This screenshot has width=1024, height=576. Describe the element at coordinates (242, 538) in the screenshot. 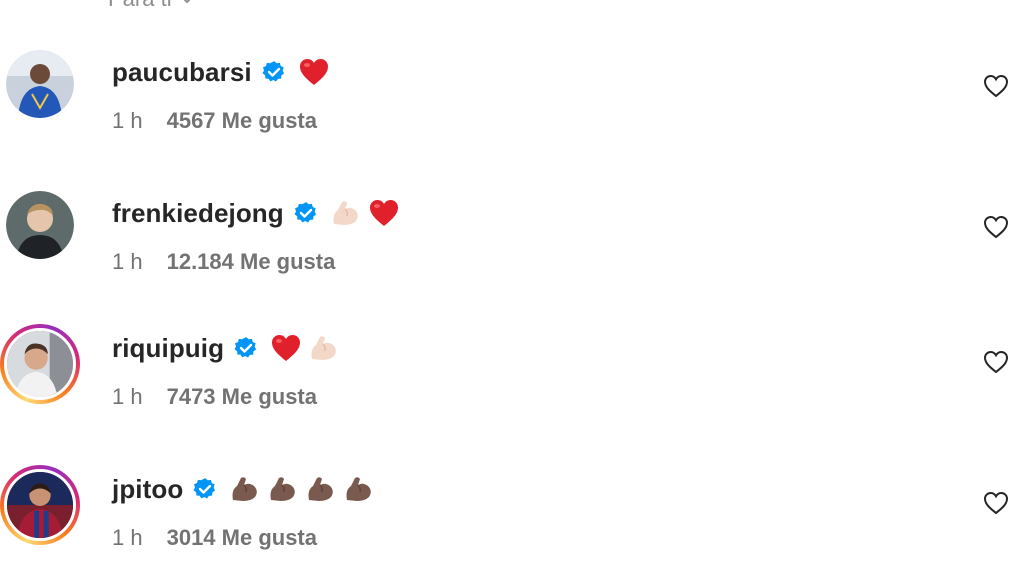

I see `like-count: 3014 Me gusta` at that location.